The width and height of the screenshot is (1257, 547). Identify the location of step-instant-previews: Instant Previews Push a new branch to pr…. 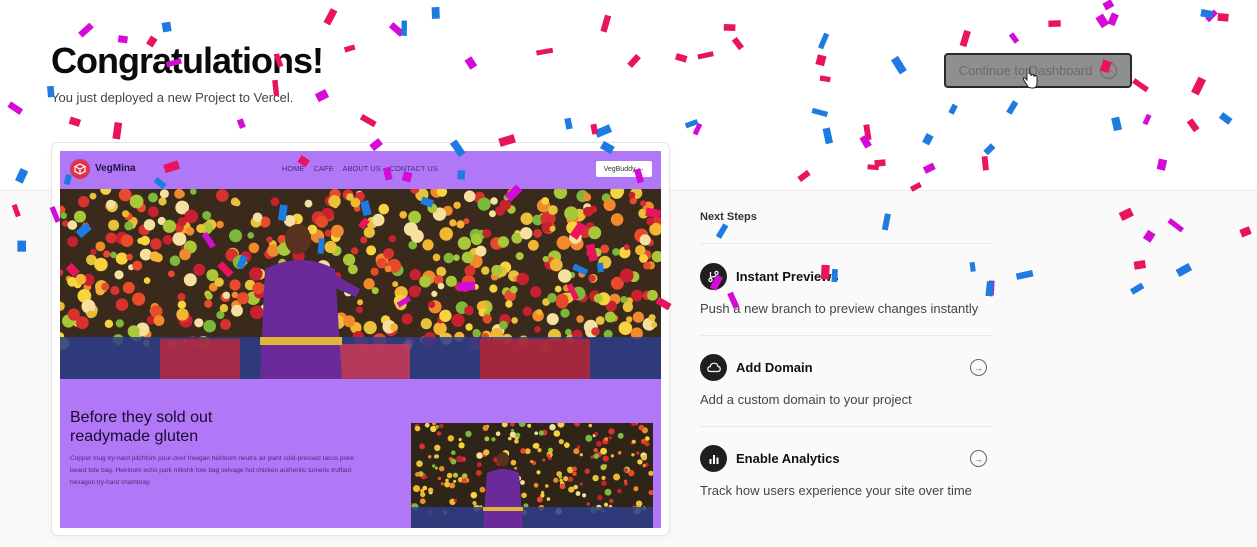
(846, 293).